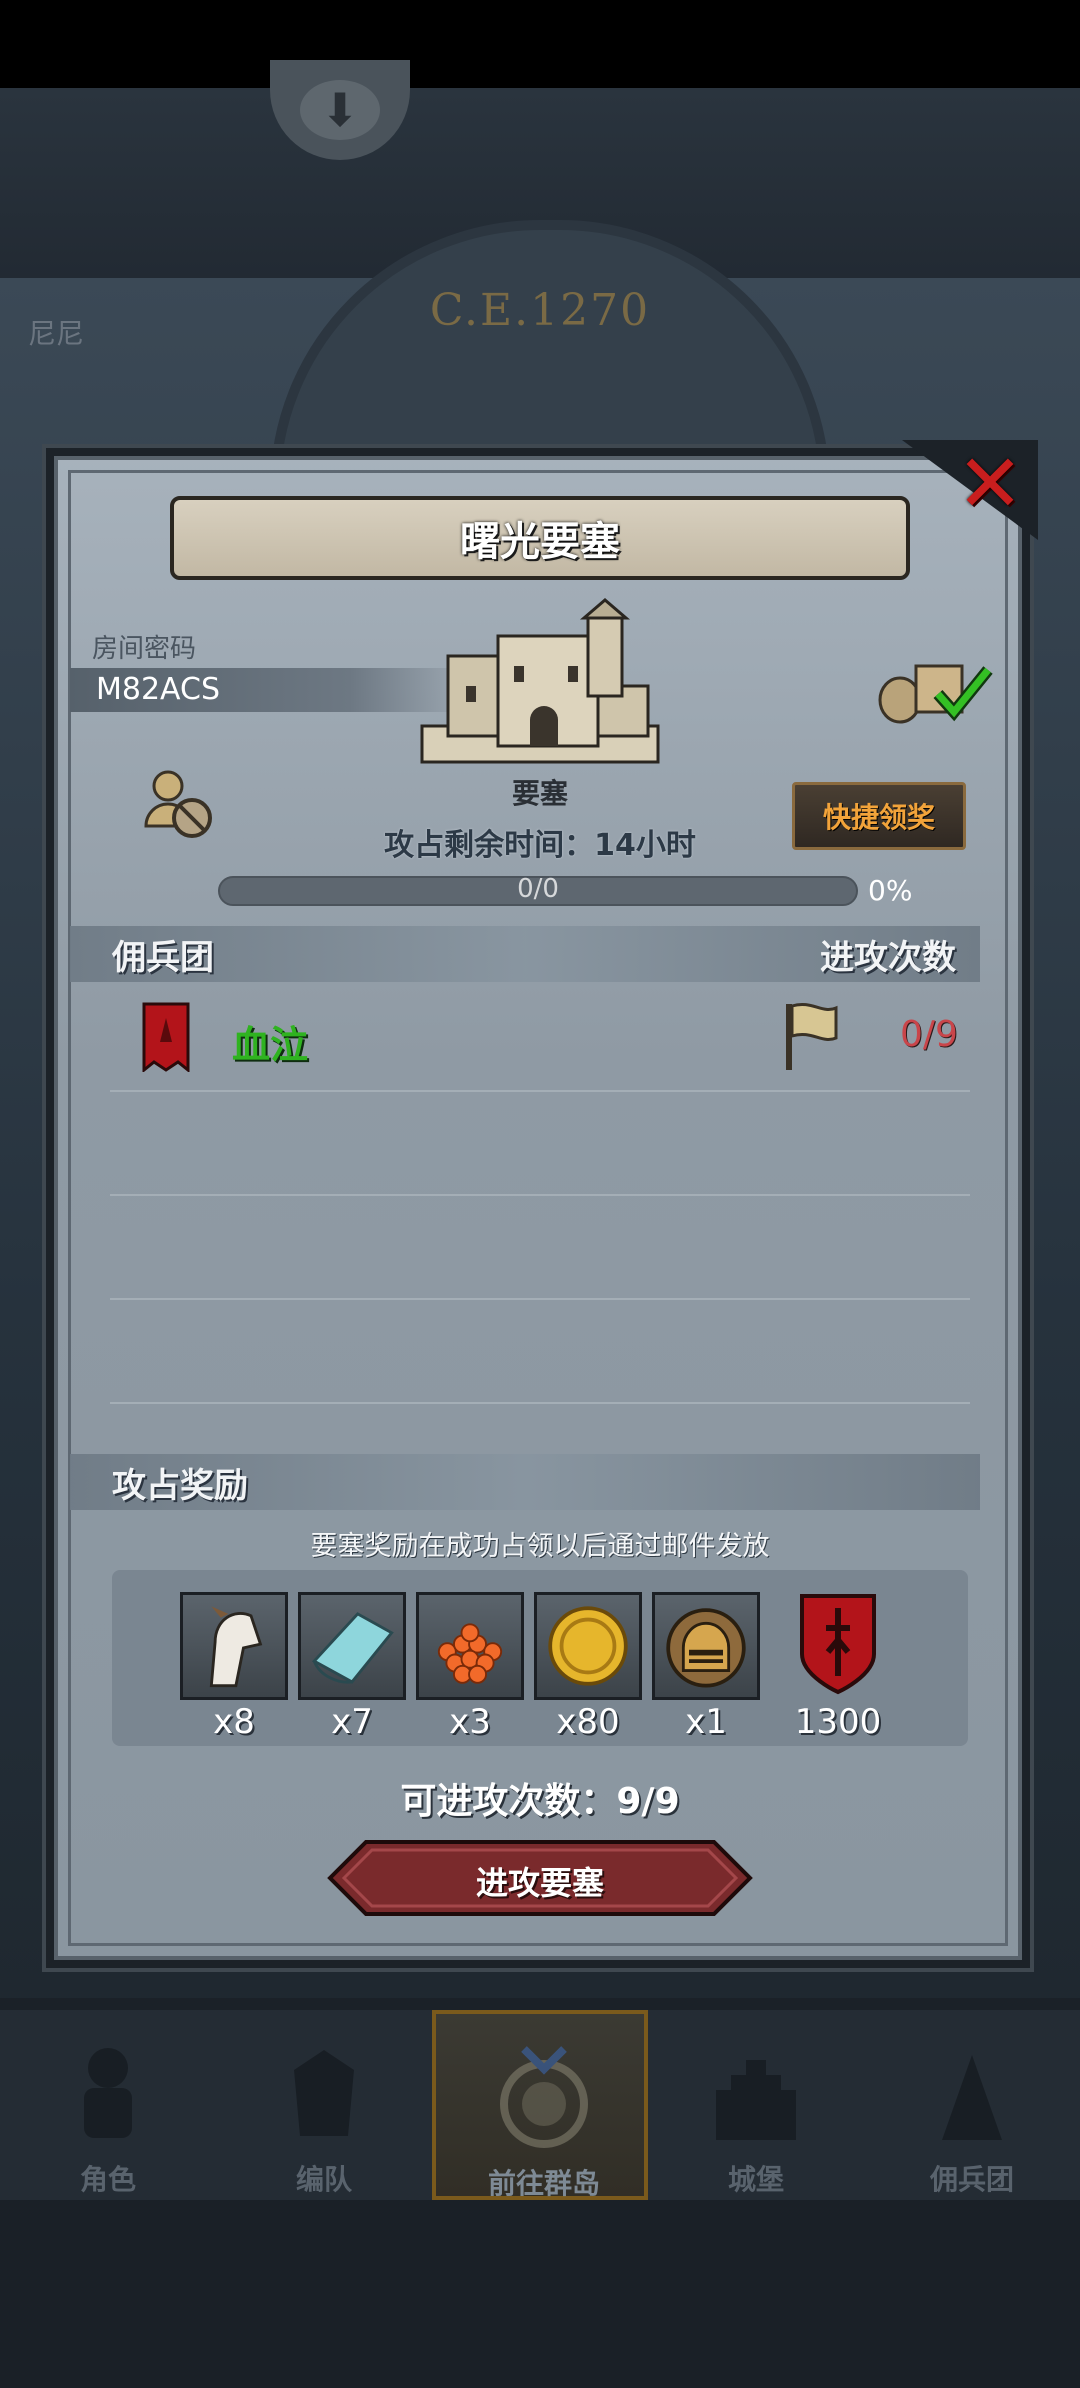 Image resolution: width=1080 pixels, height=2388 pixels. I want to click on status-bar, so click(540, 44).